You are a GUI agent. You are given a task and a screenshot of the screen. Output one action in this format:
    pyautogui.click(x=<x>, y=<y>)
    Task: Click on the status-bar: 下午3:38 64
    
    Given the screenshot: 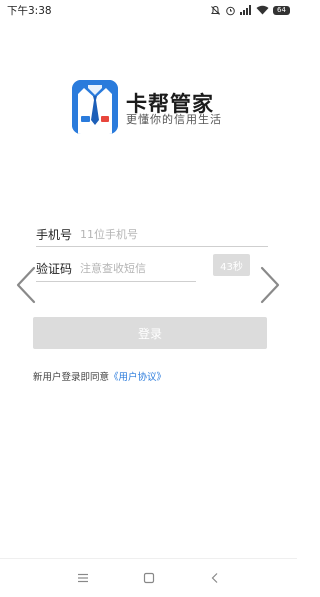 What is the action you would take?
    pyautogui.click(x=148, y=10)
    